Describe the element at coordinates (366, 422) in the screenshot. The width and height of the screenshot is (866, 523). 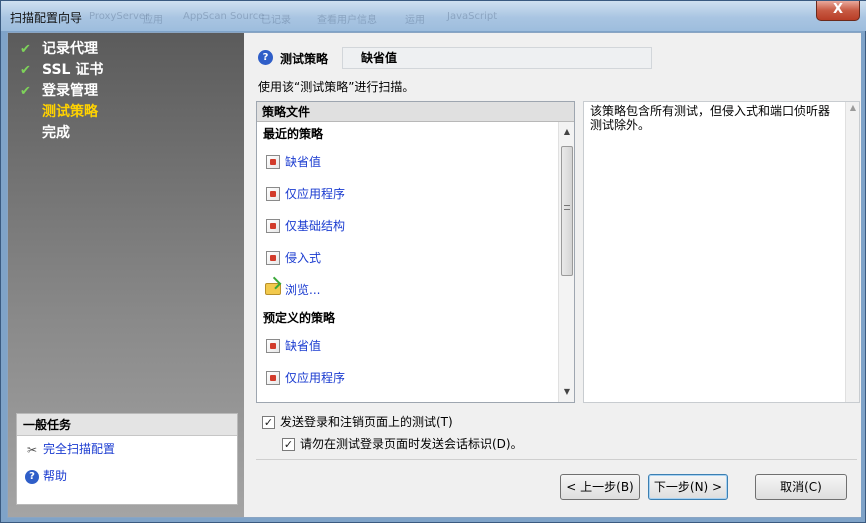
I see `checkbox-label: 发送登录和注销页面上的测试(T)` at that location.